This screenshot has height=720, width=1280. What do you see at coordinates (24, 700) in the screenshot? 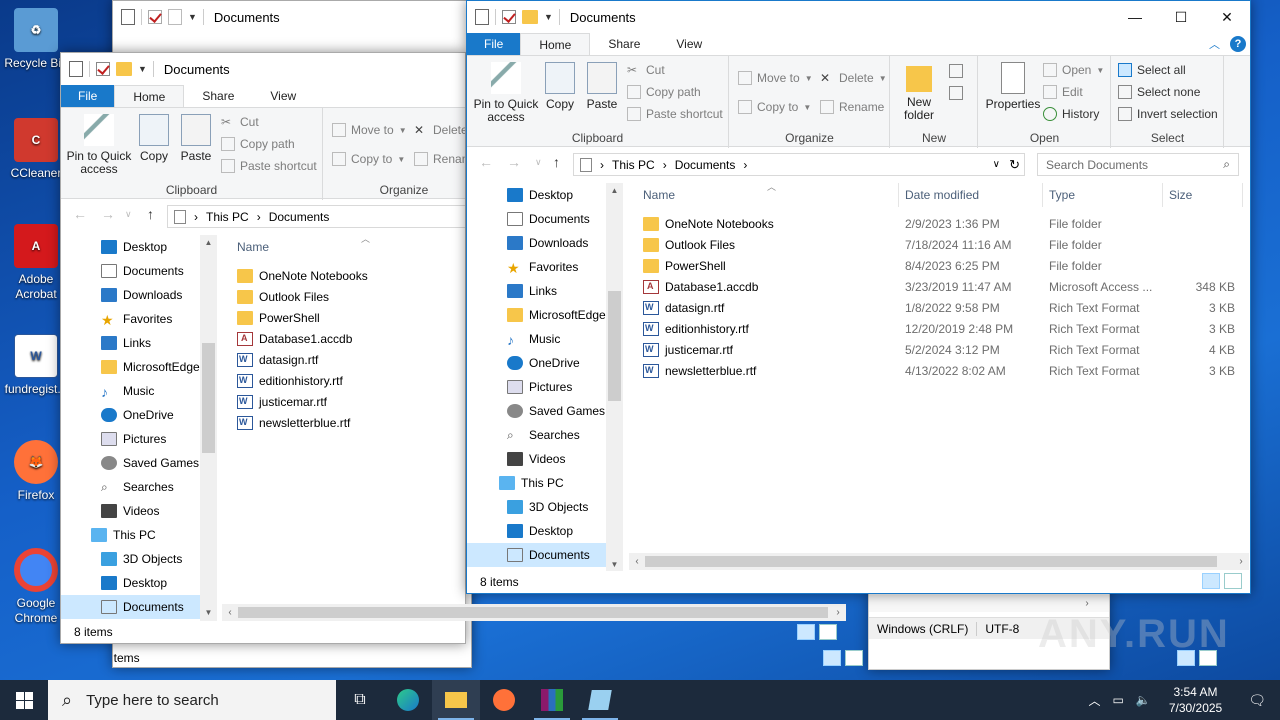
I see `start-button` at bounding box center [24, 700].